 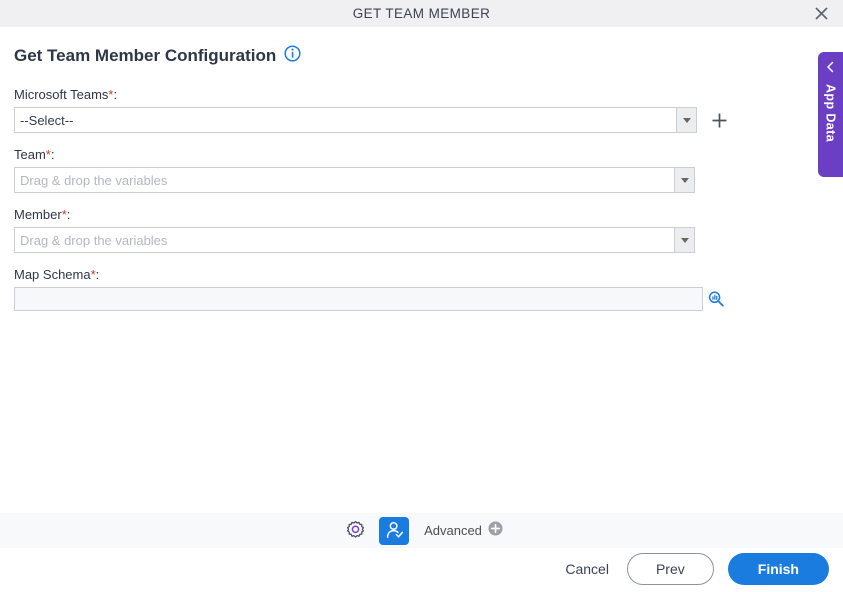 What do you see at coordinates (453, 530) in the screenshot?
I see `advanced-label: Advanced` at bounding box center [453, 530].